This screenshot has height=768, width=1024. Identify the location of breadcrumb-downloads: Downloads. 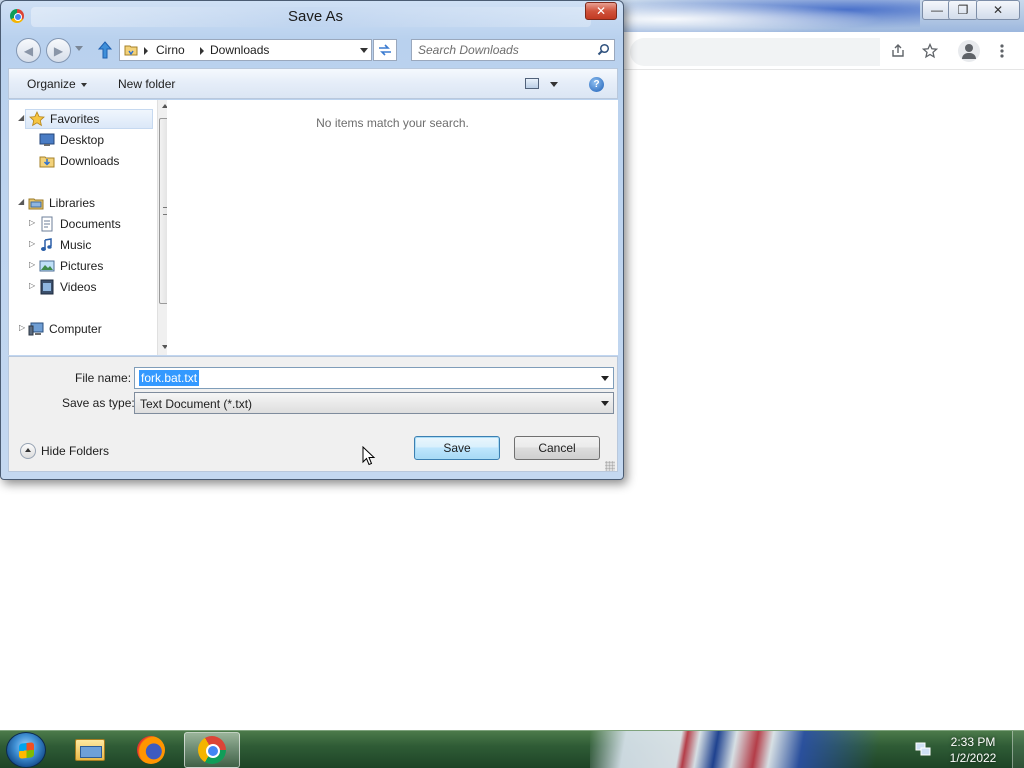
(239, 50).